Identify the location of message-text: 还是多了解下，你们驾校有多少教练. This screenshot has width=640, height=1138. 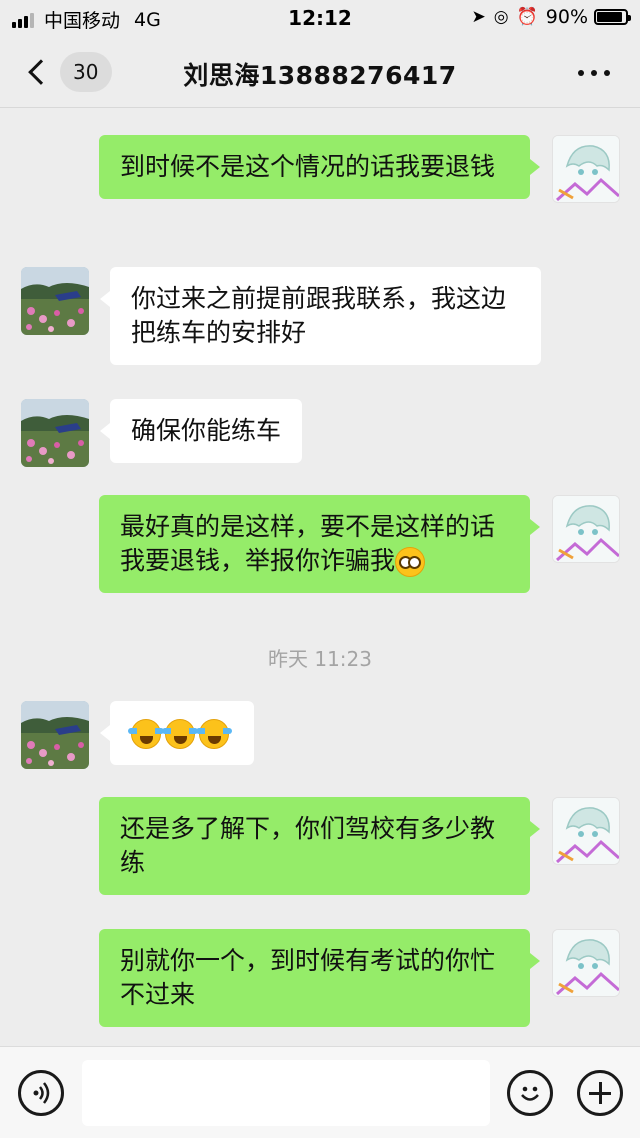
(308, 845).